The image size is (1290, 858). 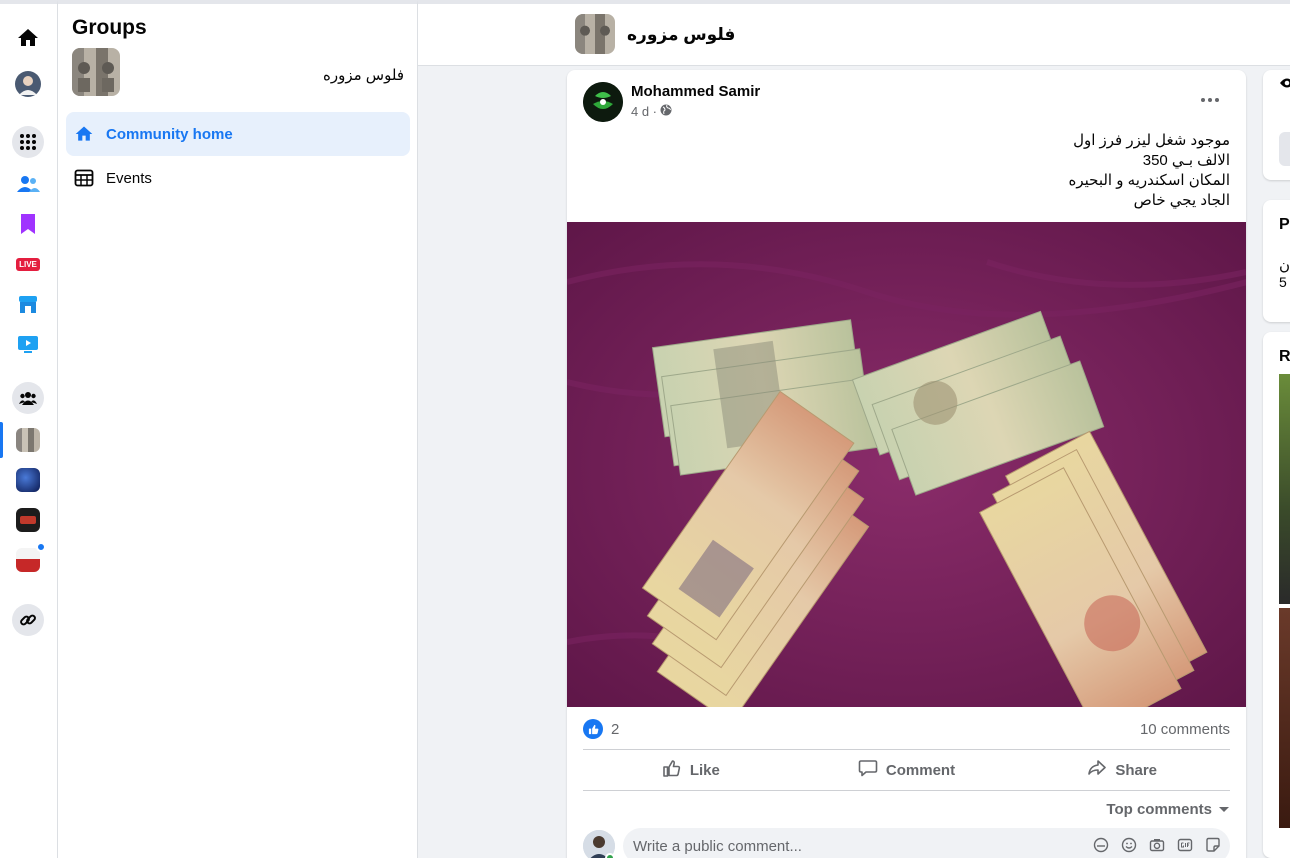 What do you see at coordinates (1185, 729) in the screenshot?
I see `comments-count: 10 comments` at bounding box center [1185, 729].